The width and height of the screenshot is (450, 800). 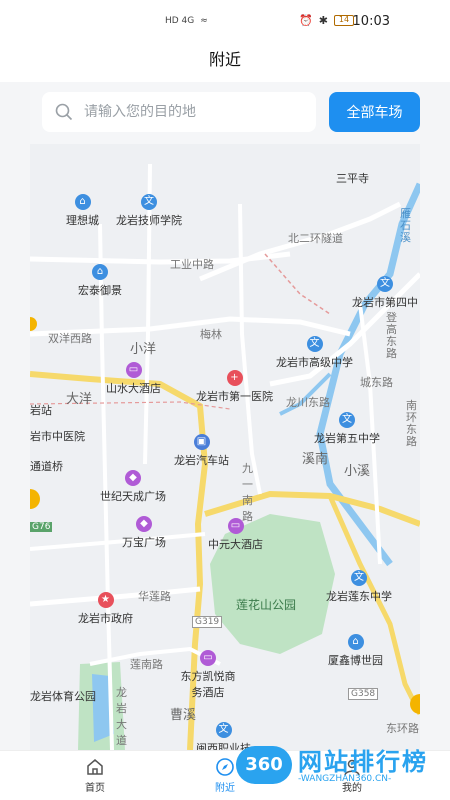 I want to click on road-label: 莲南路, so click(x=146, y=664).